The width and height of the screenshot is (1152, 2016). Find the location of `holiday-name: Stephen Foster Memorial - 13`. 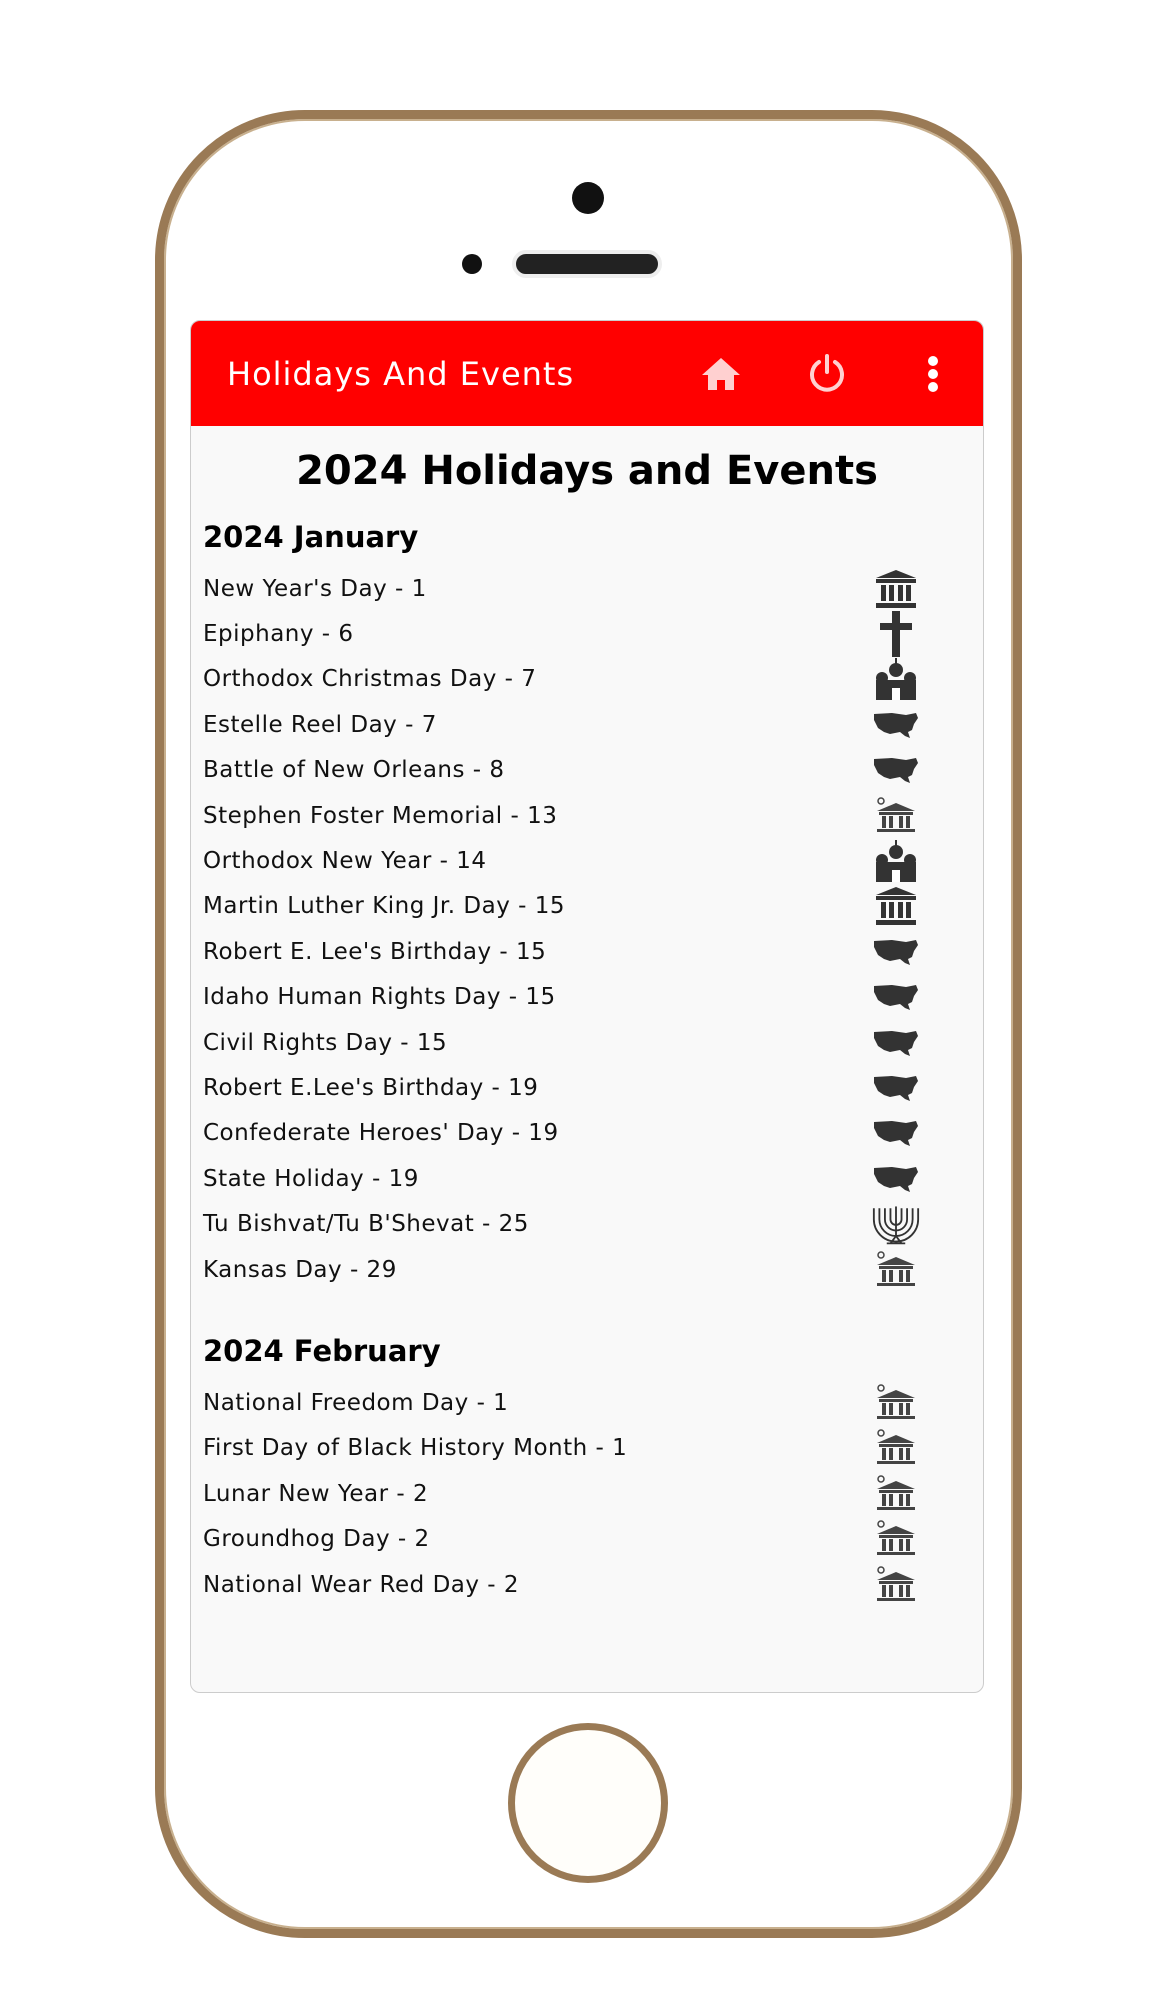

holiday-name: Stephen Foster Memorial - 13 is located at coordinates (380, 815).